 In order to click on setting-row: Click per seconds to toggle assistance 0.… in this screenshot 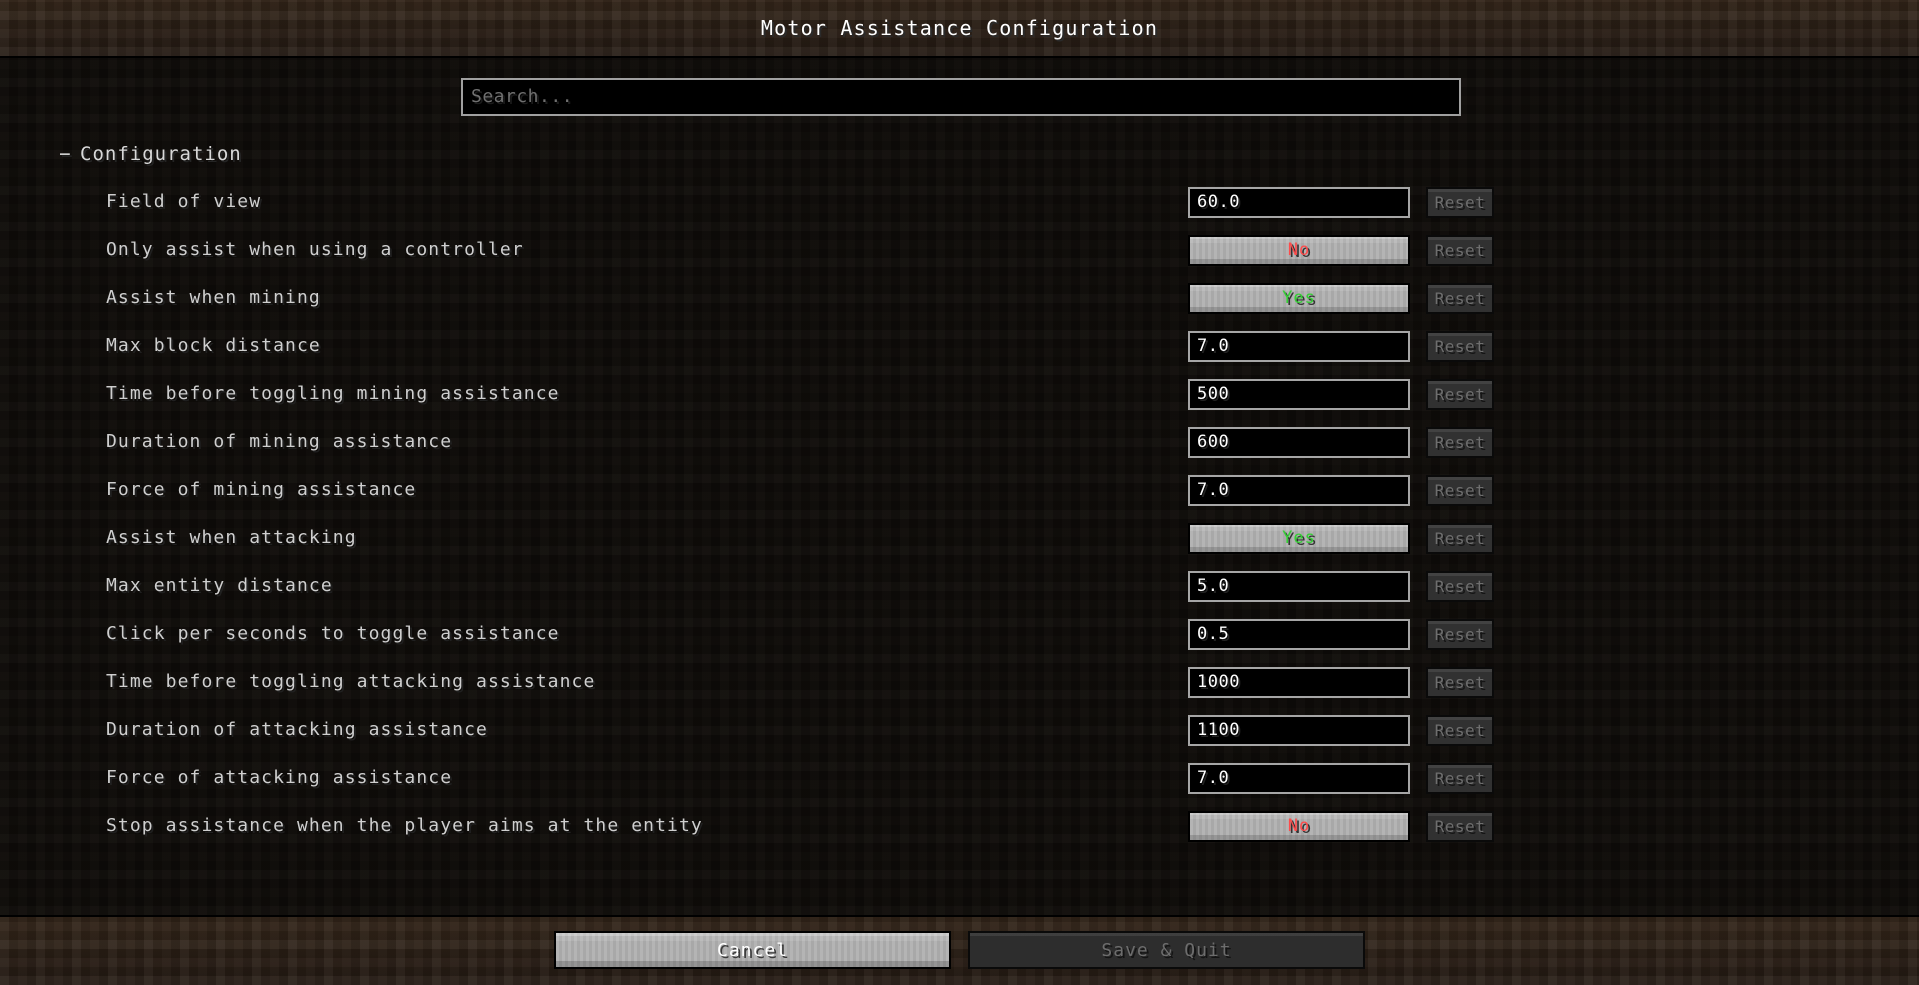, I will do `click(959, 634)`.